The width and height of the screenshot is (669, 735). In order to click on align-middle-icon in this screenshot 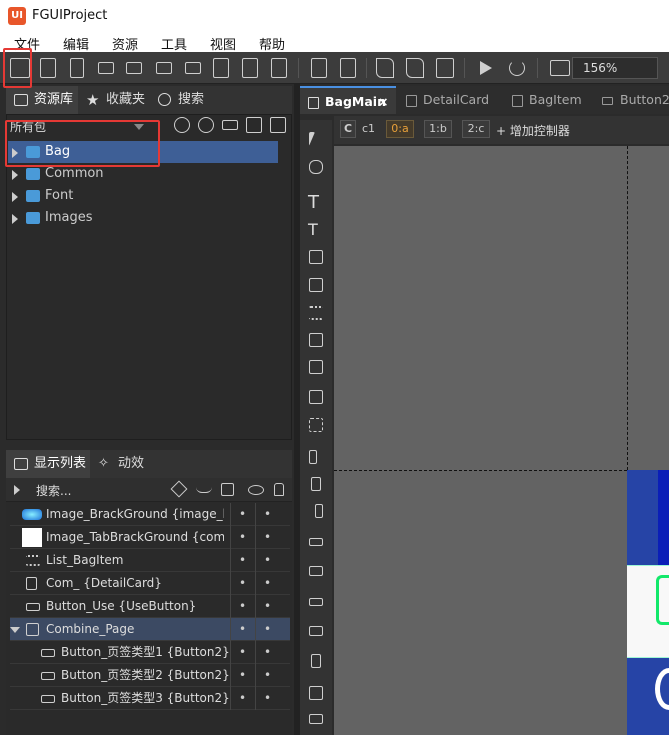, I will do `click(316, 571)`.